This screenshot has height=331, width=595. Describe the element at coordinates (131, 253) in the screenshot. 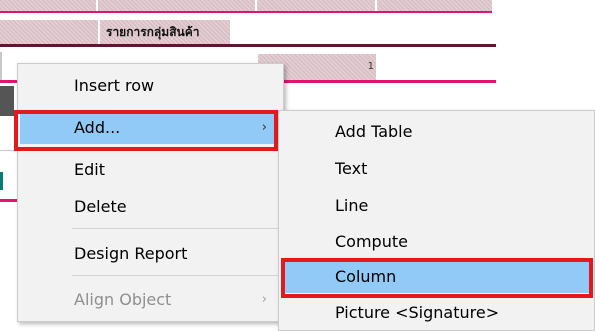

I see `menu-item-label: Design Report` at that location.